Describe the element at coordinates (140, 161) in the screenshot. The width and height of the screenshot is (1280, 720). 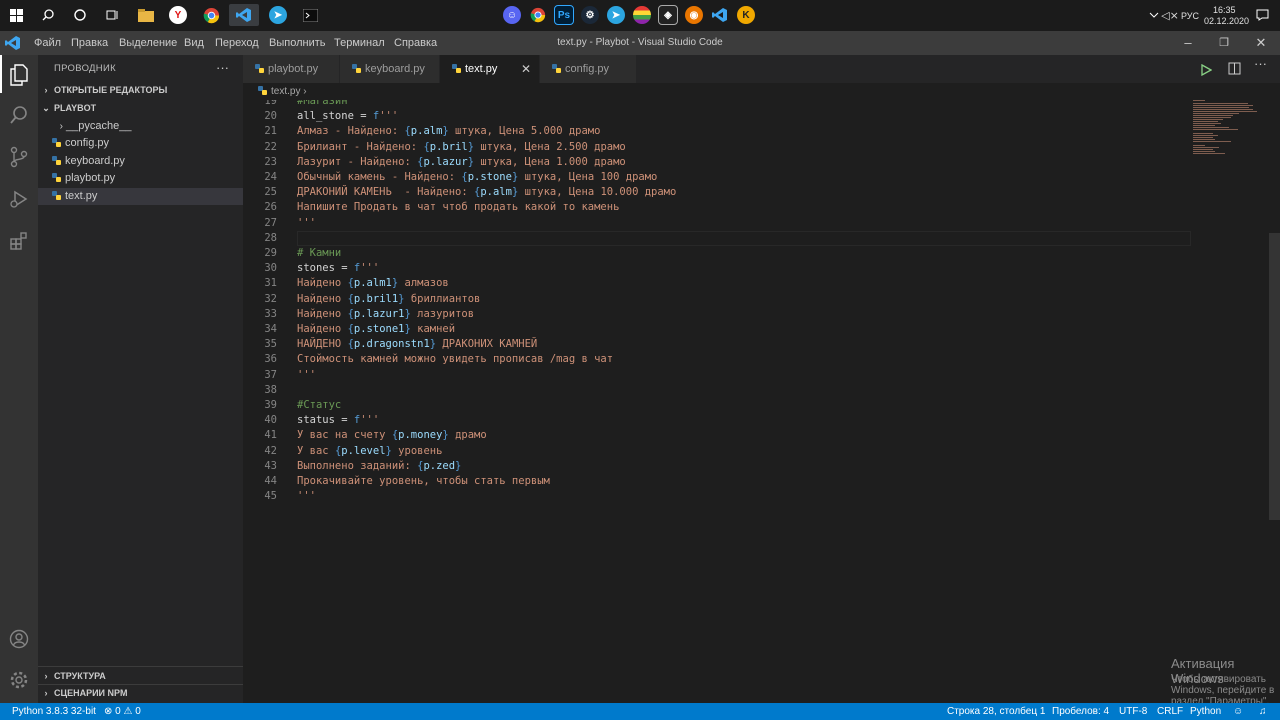
I see `tree-file-keyboard: keyboard.py` at that location.